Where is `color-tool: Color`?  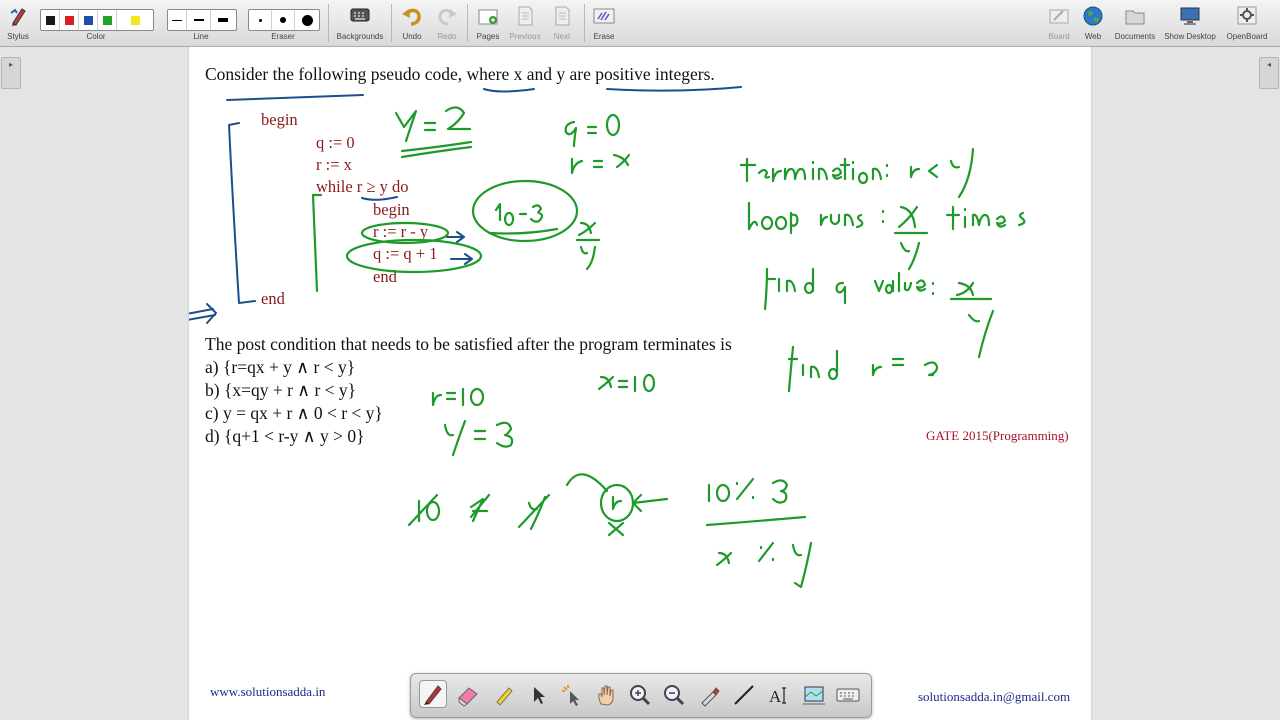 color-tool: Color is located at coordinates (97, 23).